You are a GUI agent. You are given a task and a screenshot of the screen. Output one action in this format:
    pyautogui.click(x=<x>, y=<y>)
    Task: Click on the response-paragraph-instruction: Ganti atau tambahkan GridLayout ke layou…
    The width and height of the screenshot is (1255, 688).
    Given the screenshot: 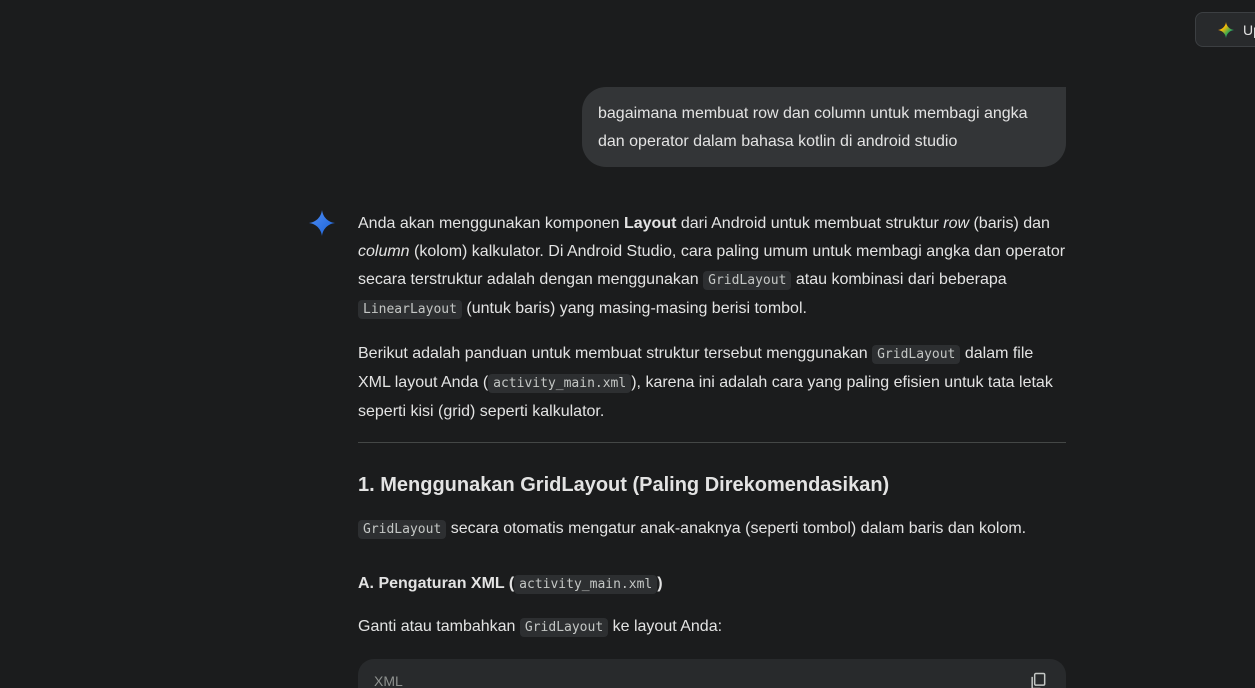 What is the action you would take?
    pyautogui.click(x=713, y=627)
    